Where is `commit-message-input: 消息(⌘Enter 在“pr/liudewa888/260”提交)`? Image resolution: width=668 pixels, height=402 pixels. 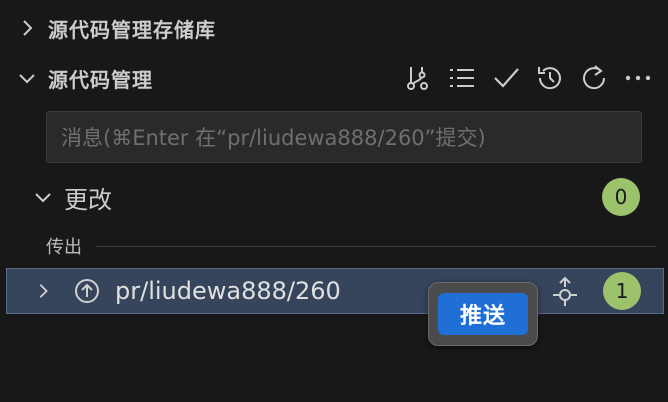
commit-message-input: 消息(⌘Enter 在“pr/liudewa888/260”提交) is located at coordinates (344, 137).